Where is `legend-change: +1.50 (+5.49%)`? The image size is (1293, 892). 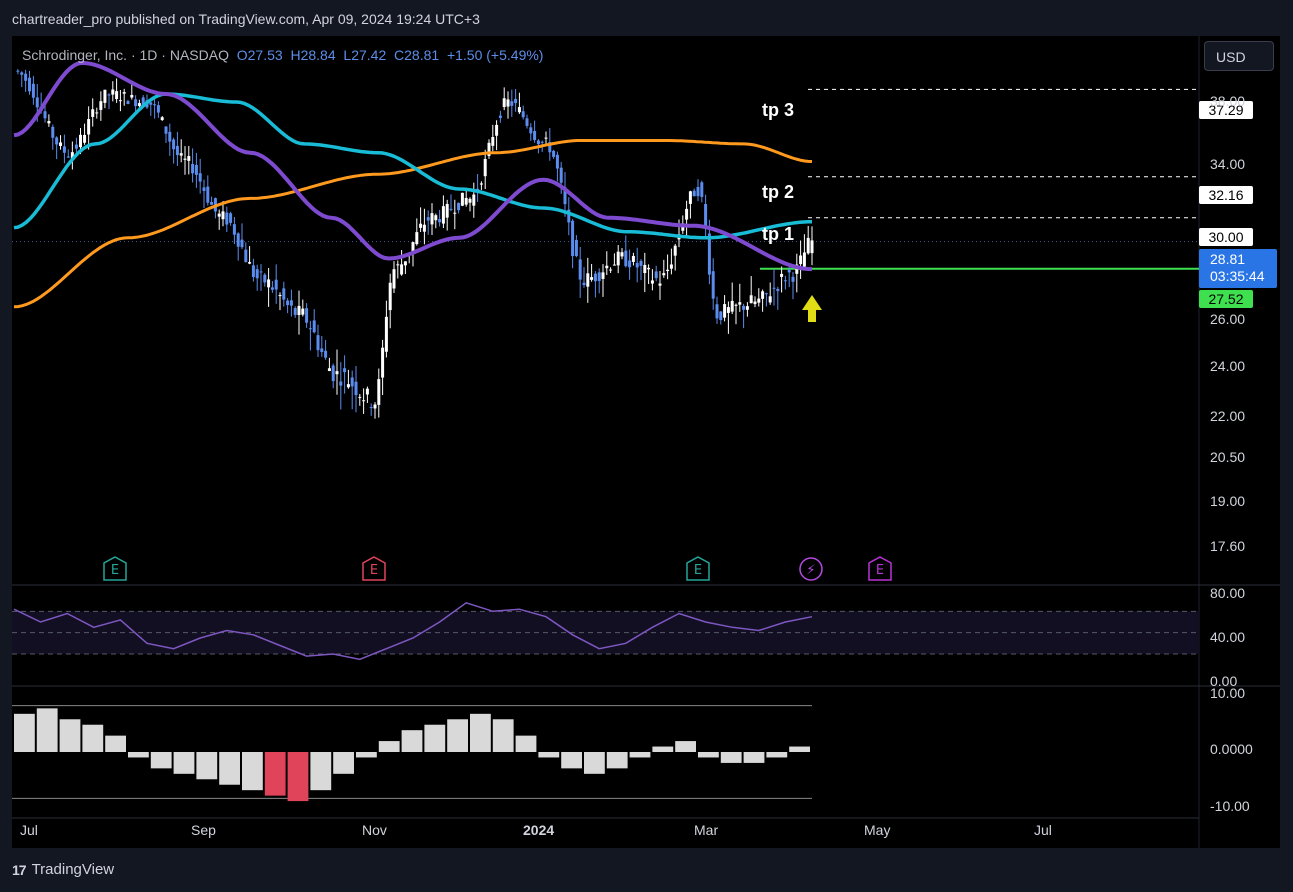 legend-change: +1.50 (+5.49%) is located at coordinates (495, 55).